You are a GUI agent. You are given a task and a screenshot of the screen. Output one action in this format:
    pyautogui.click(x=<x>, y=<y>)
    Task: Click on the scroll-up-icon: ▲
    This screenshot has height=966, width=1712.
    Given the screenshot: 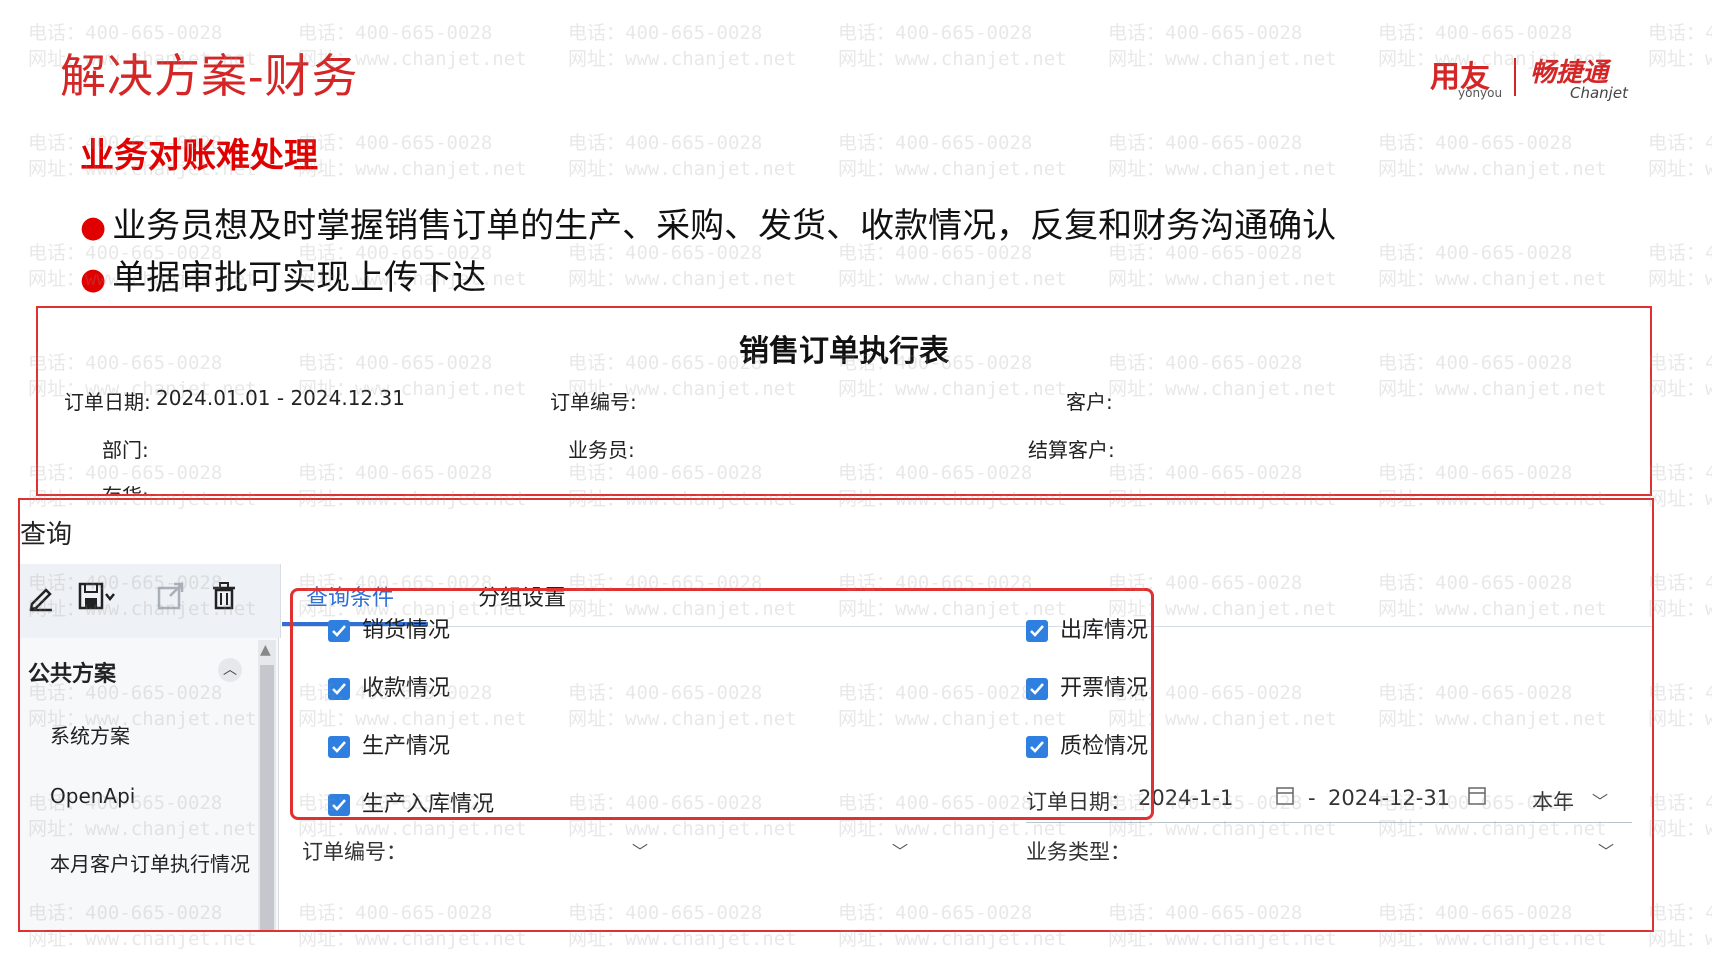 What is the action you would take?
    pyautogui.click(x=265, y=650)
    